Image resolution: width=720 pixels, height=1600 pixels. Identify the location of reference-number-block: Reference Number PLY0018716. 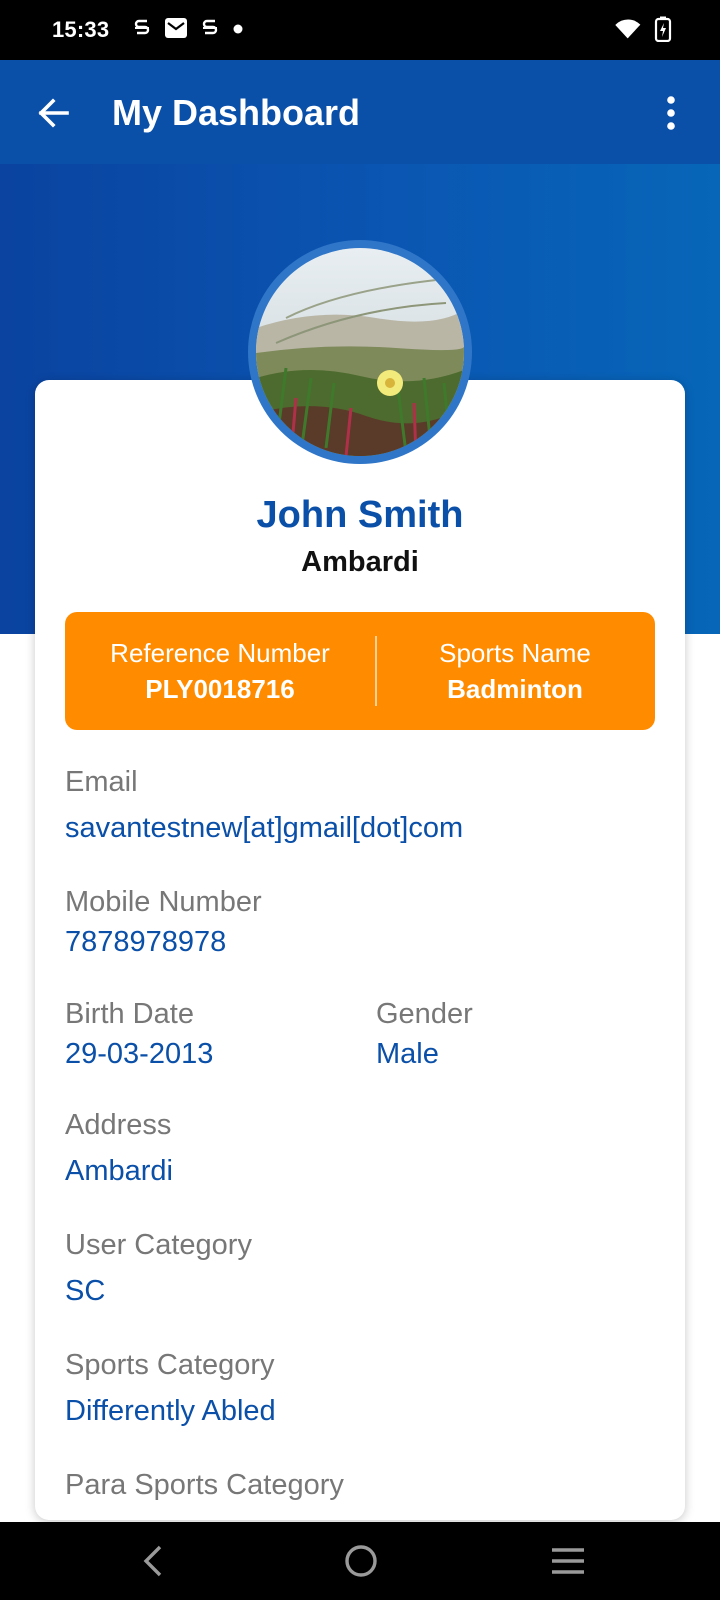
(220, 671).